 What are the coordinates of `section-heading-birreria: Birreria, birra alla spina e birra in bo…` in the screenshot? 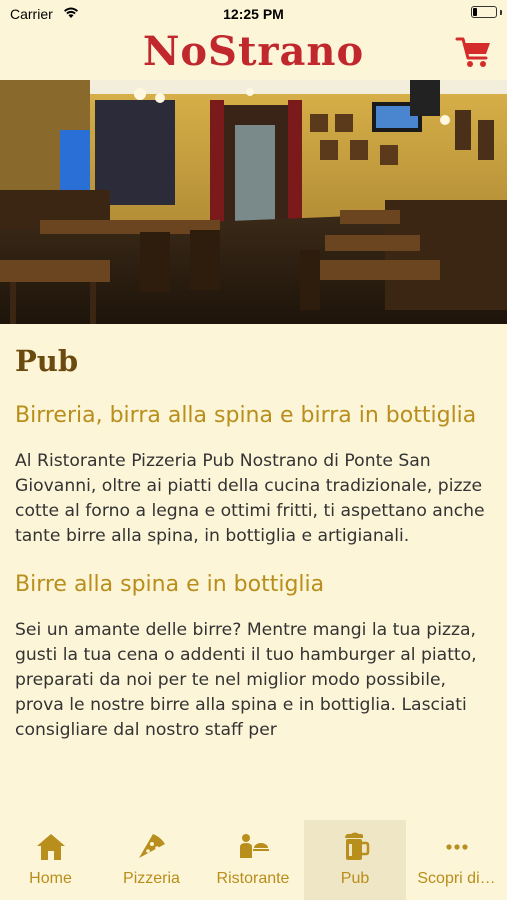 It's located at (246, 415).